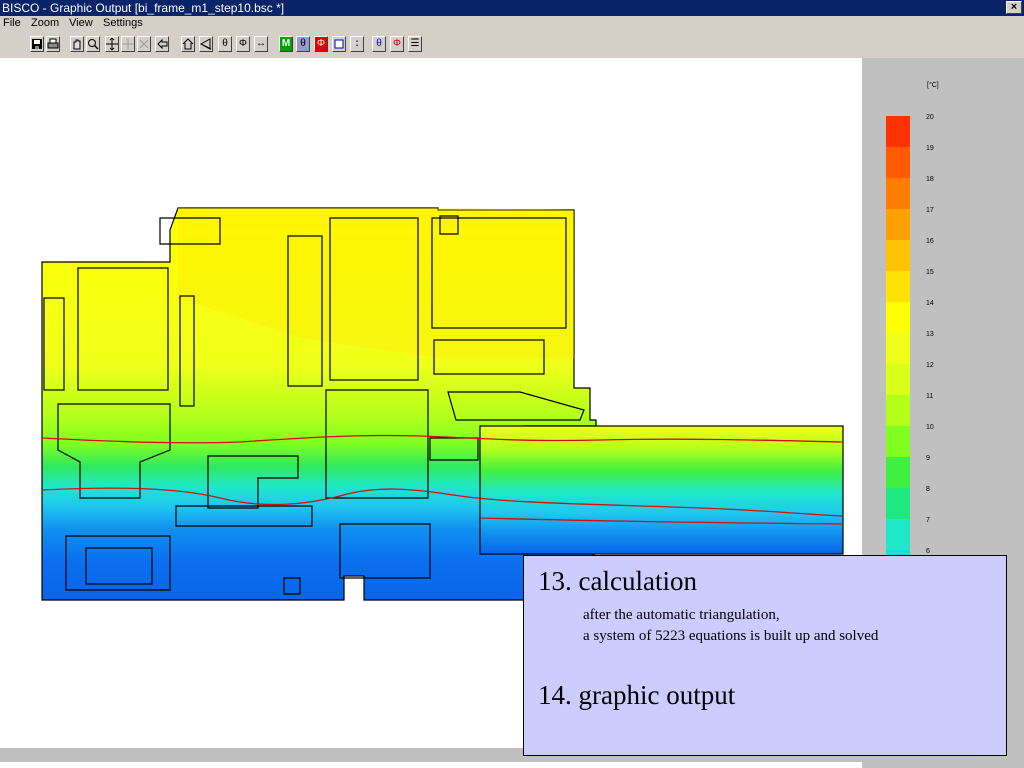 This screenshot has height=768, width=1024. Describe the element at coordinates (930, 148) in the screenshot. I see `legend-label: 19` at that location.